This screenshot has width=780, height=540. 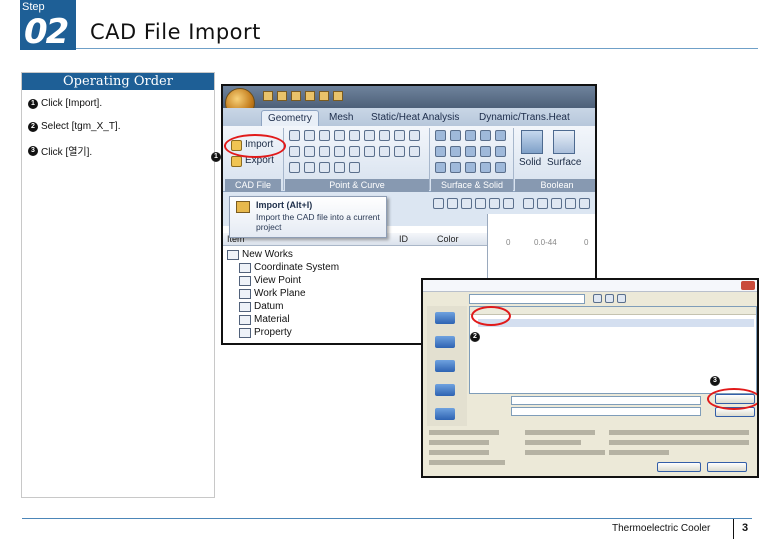 What do you see at coordinates (534, 124) in the screenshot?
I see `tab-dynamic-trans-heat-analysis: Dynamic/Trans.Heat Analysis` at bounding box center [534, 124].